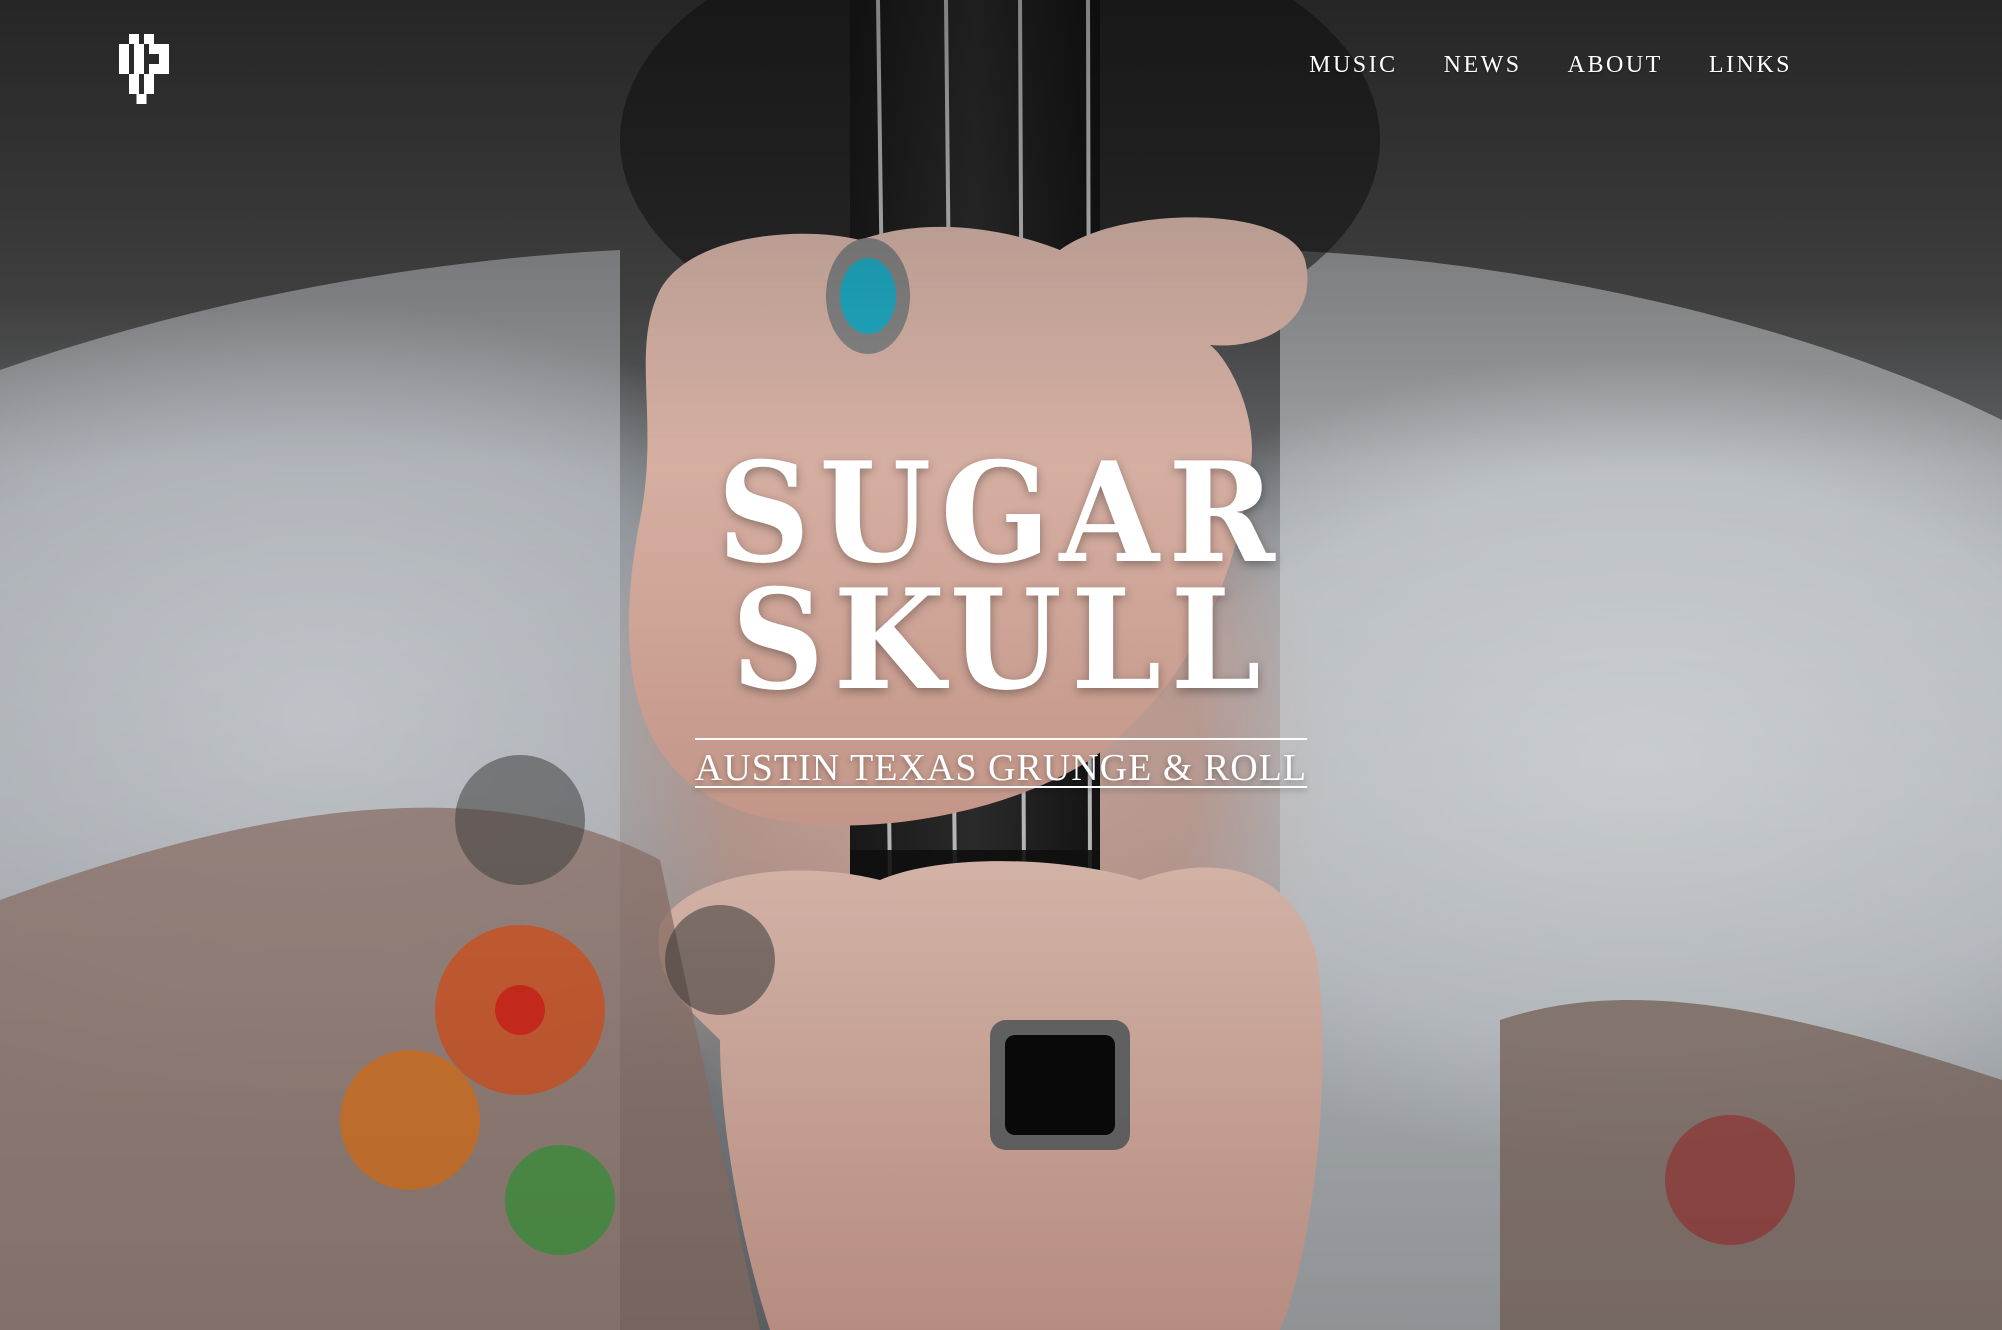 The image size is (2002, 1330). I want to click on main-nav: MUSIC NEWS ABOUT LINKS, so click(1550, 65).